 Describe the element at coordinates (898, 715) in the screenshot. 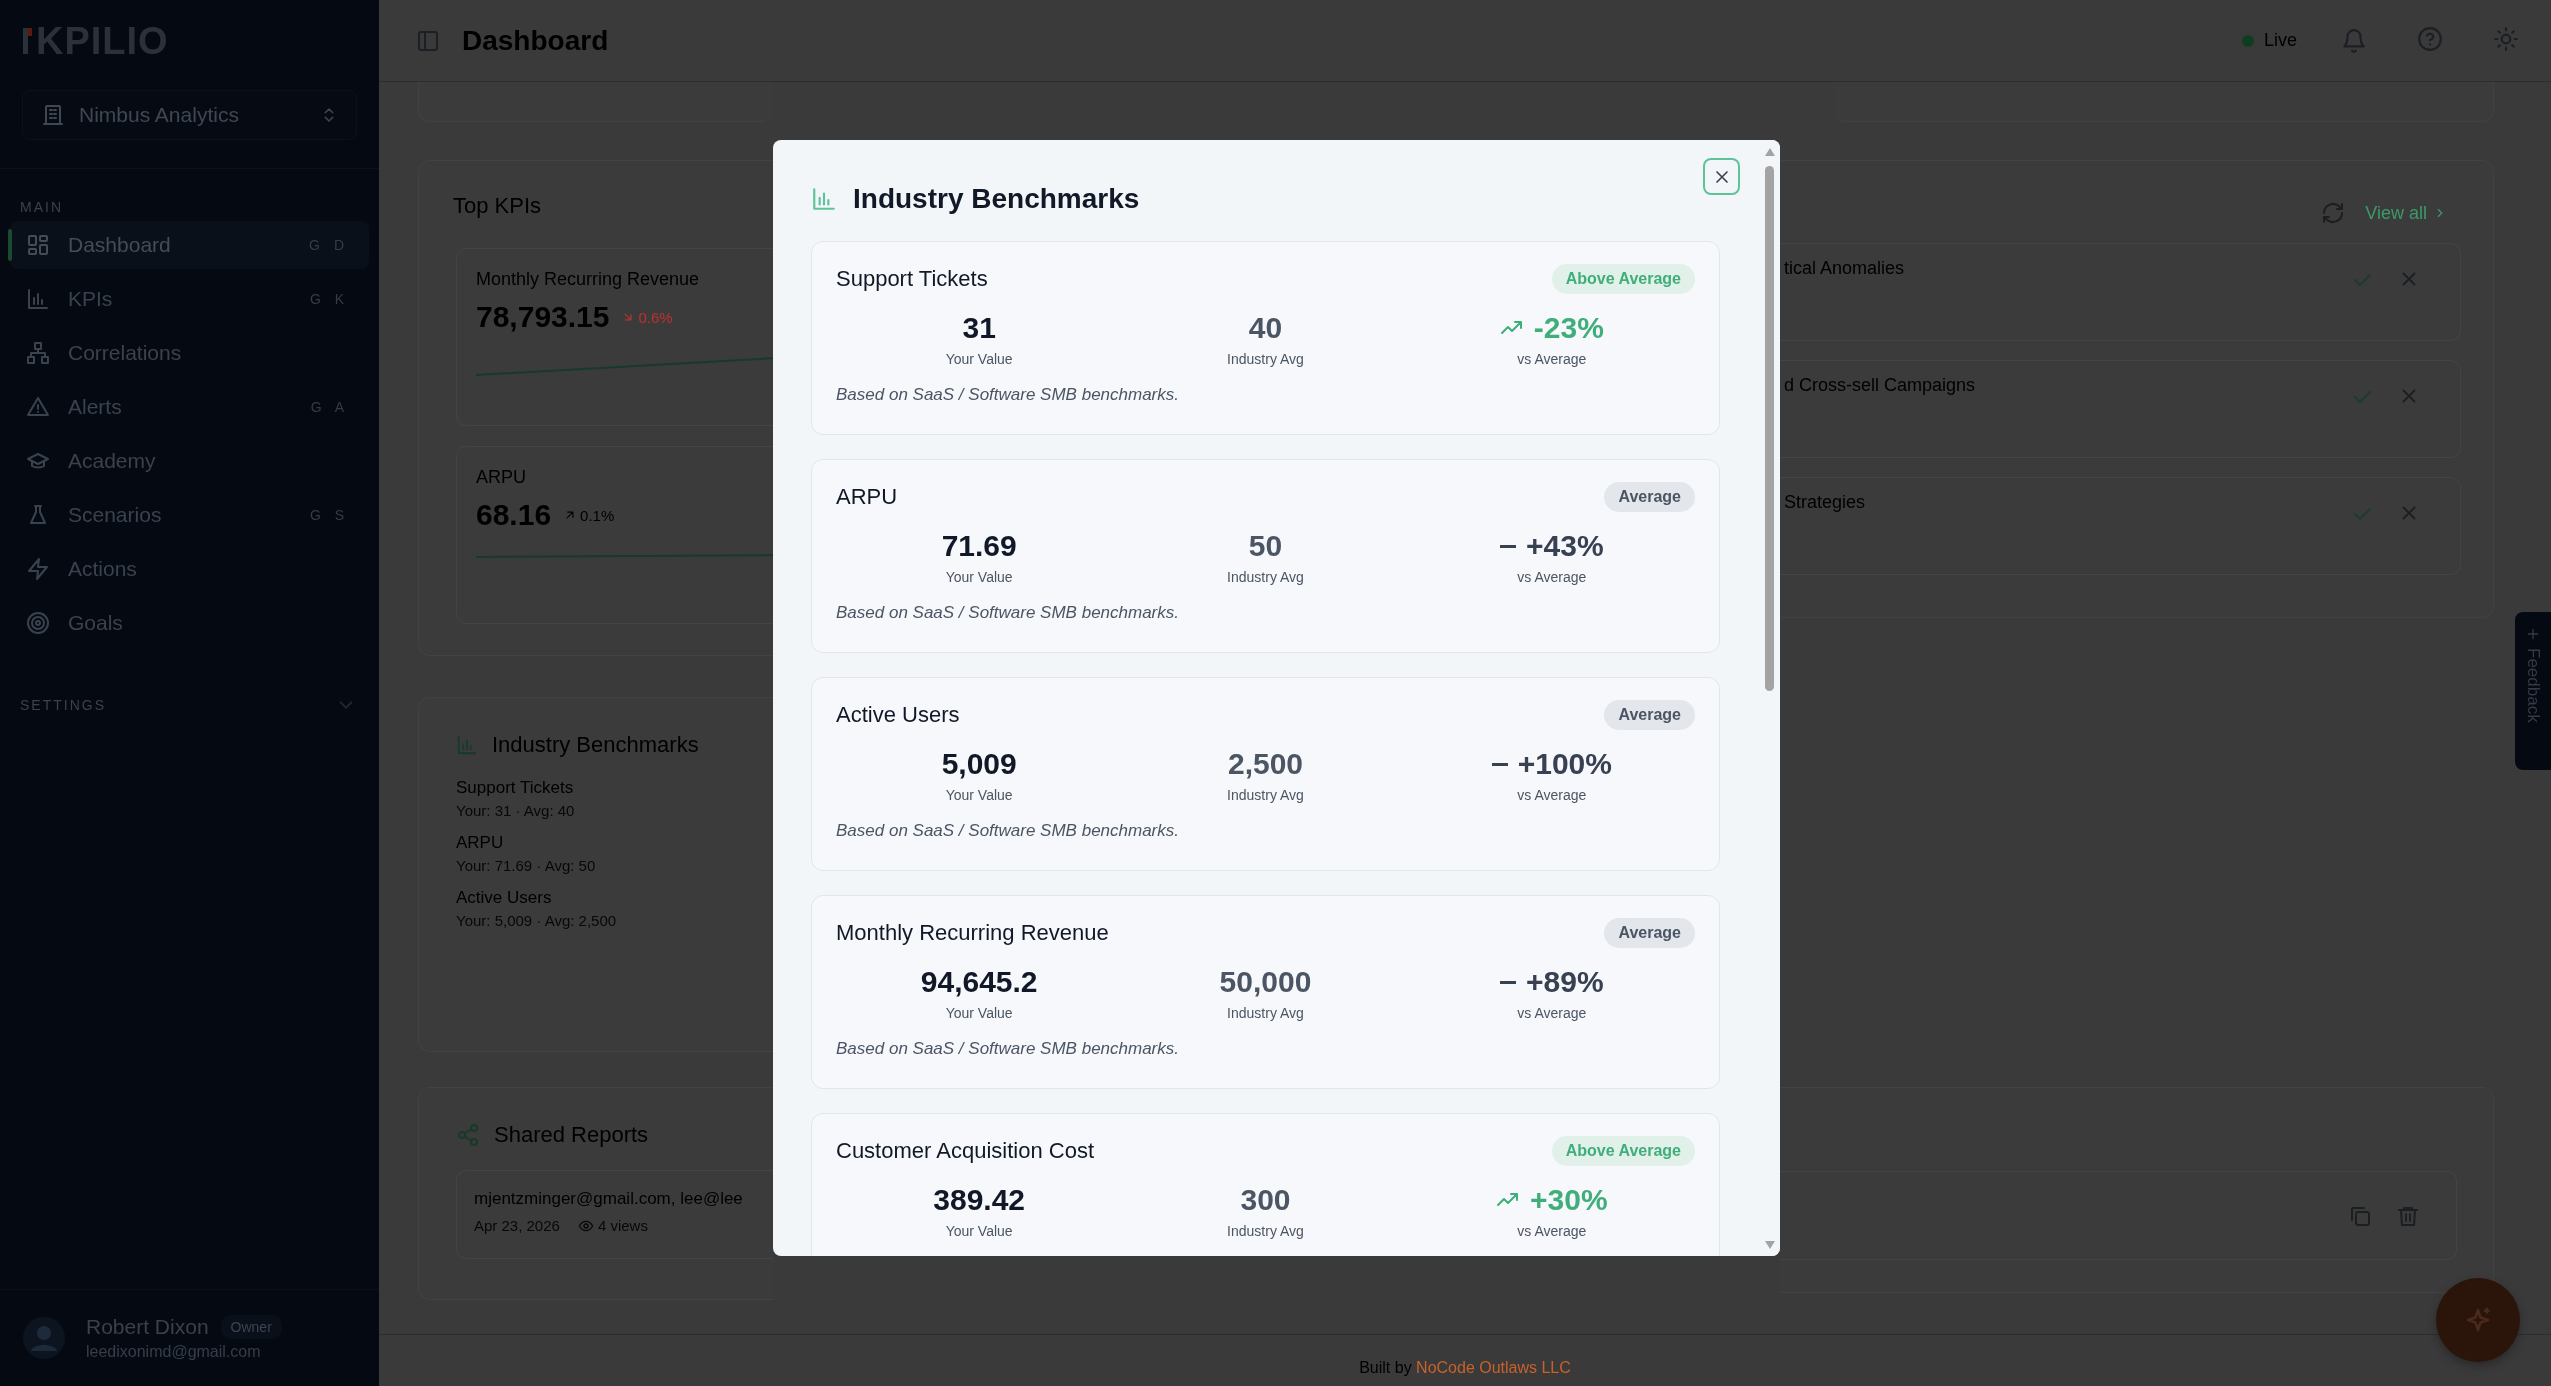

I see `benchmark-title: Active Users` at that location.